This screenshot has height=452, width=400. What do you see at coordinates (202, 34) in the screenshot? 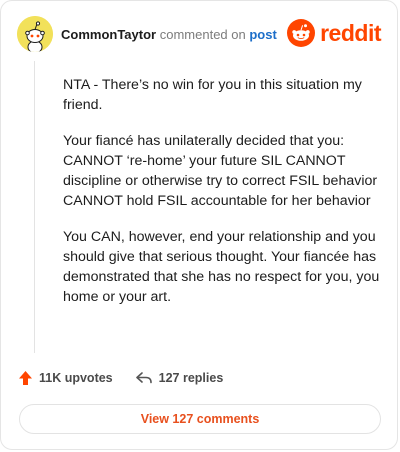
I see `commented-on-label: commented on` at bounding box center [202, 34].